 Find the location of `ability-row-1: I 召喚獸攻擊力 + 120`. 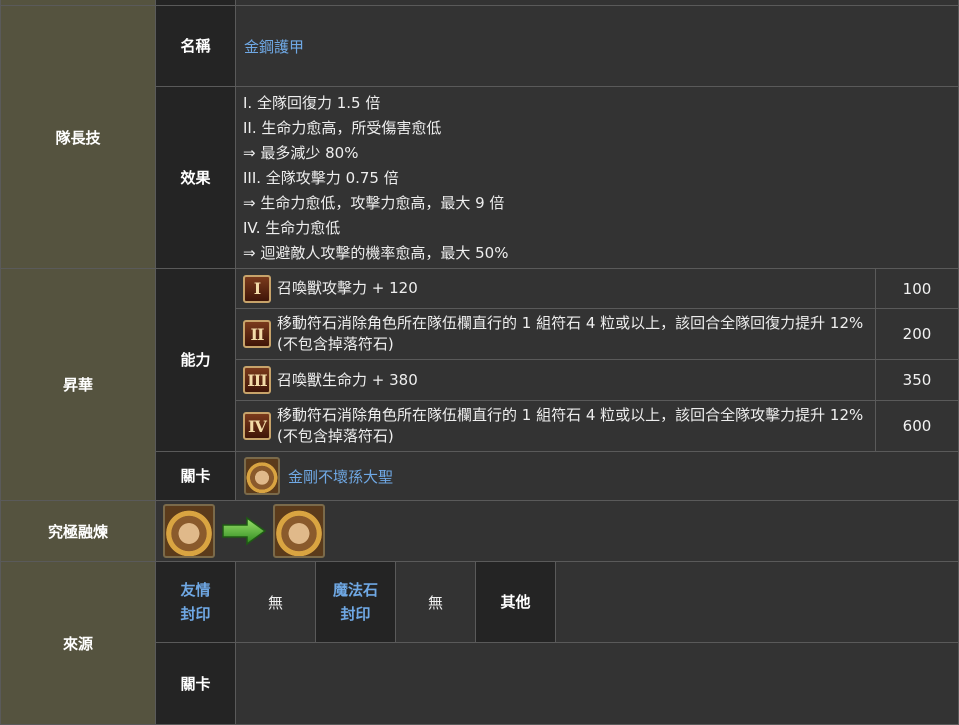

ability-row-1: I 召喚獸攻擊力 + 120 is located at coordinates (555, 288).